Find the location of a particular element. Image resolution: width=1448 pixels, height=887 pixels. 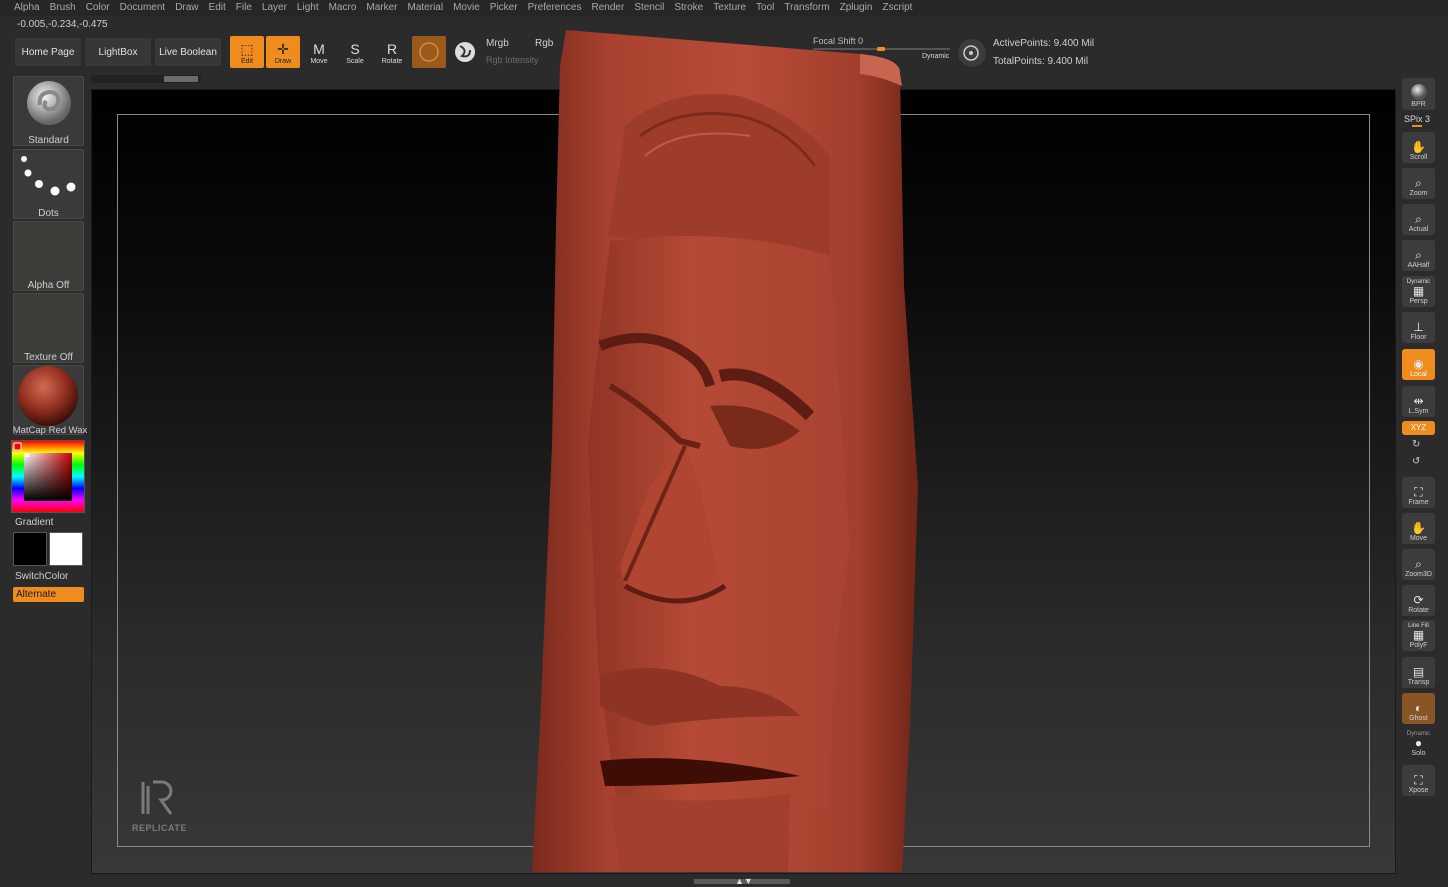

stroke-label: Dots is located at coordinates (48, 213).